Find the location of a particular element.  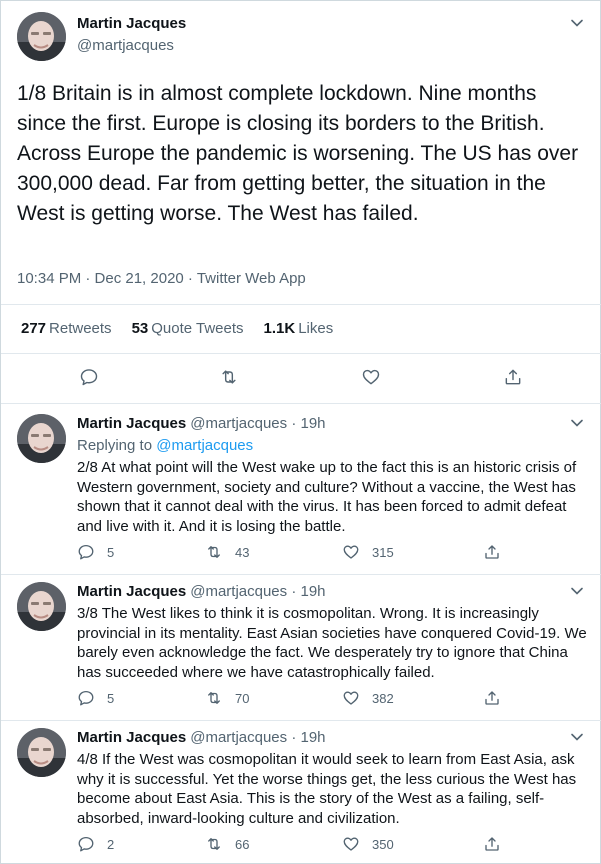

like-count: 350 is located at coordinates (383, 844).